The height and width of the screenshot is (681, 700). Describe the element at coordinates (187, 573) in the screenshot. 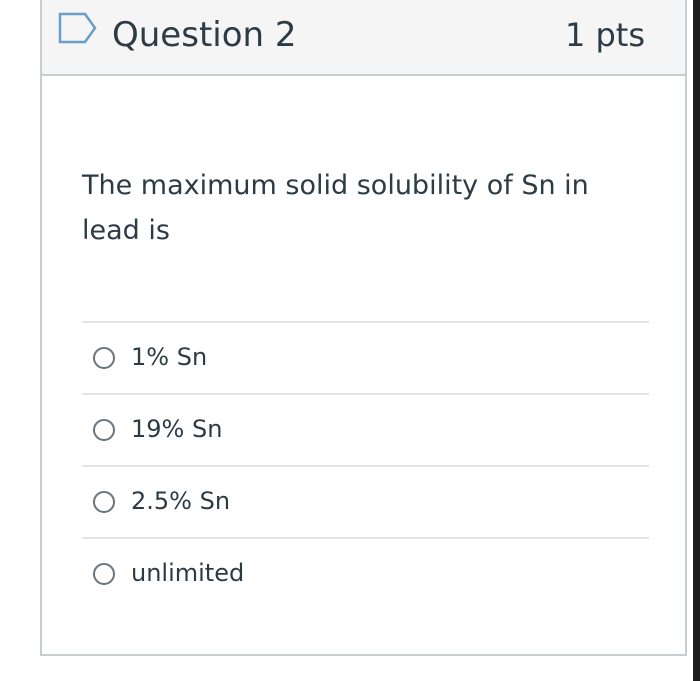

I see `answer-label: unlimited` at that location.